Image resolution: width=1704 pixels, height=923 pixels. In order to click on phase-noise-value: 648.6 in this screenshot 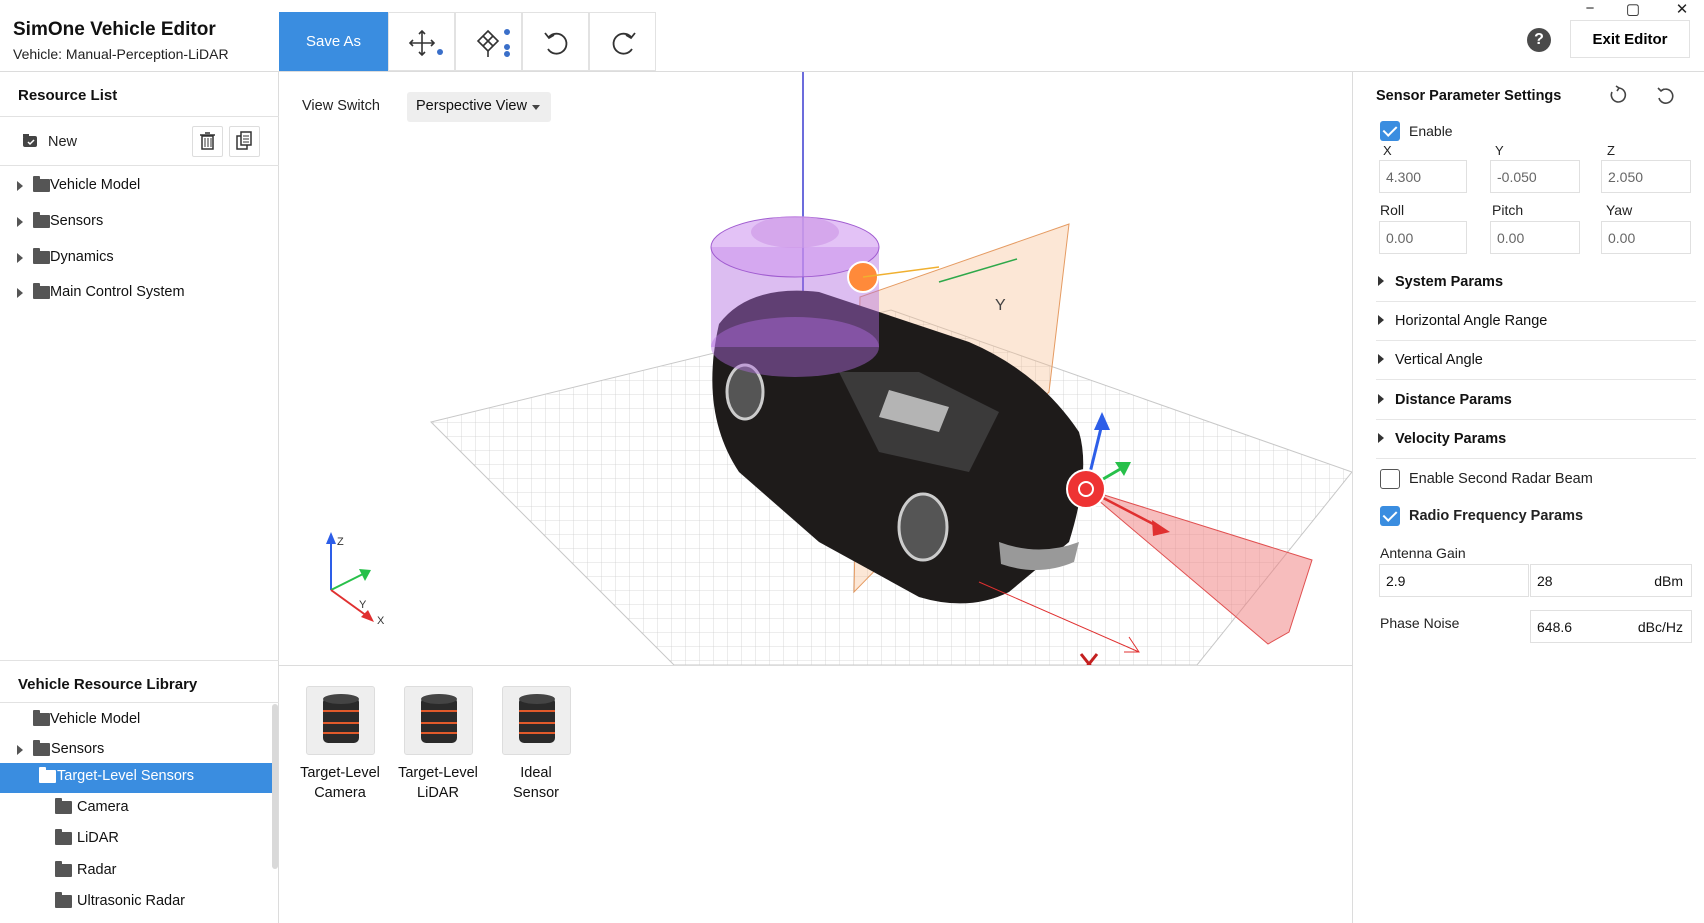, I will do `click(1555, 627)`.